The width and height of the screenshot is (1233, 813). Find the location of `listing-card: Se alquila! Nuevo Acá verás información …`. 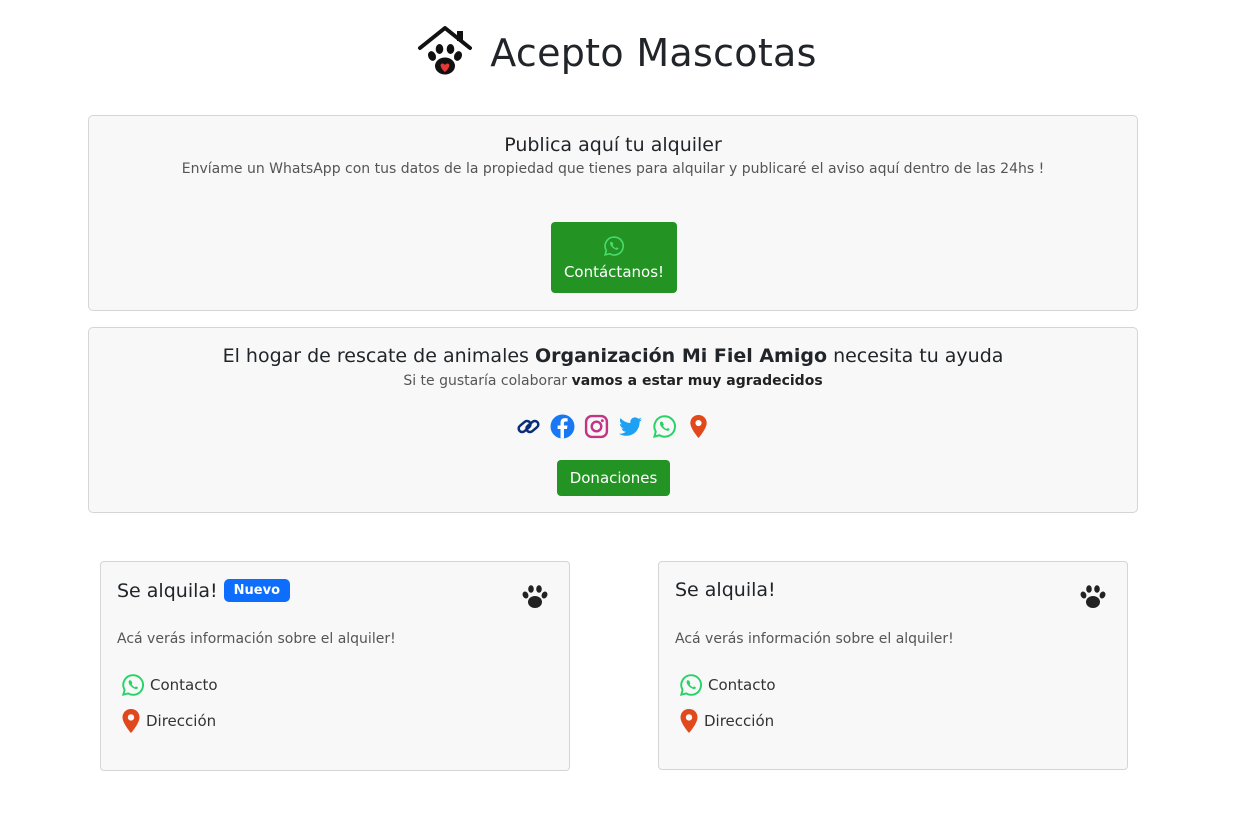

listing-card: Se alquila! Nuevo Acá verás información … is located at coordinates (335, 666).